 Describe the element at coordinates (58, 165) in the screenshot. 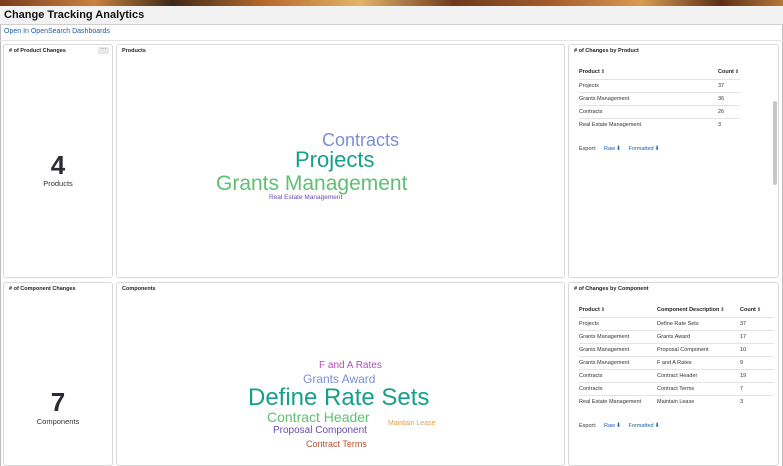

I see `product-count-value: 4` at that location.